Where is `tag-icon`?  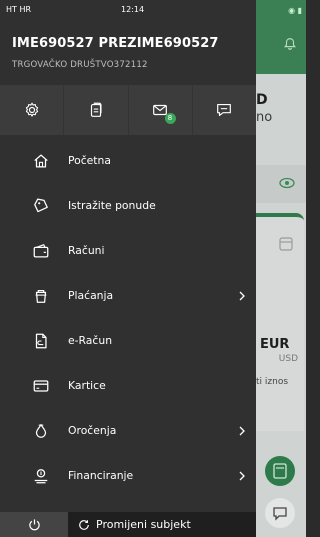 tag-icon is located at coordinates (41, 204).